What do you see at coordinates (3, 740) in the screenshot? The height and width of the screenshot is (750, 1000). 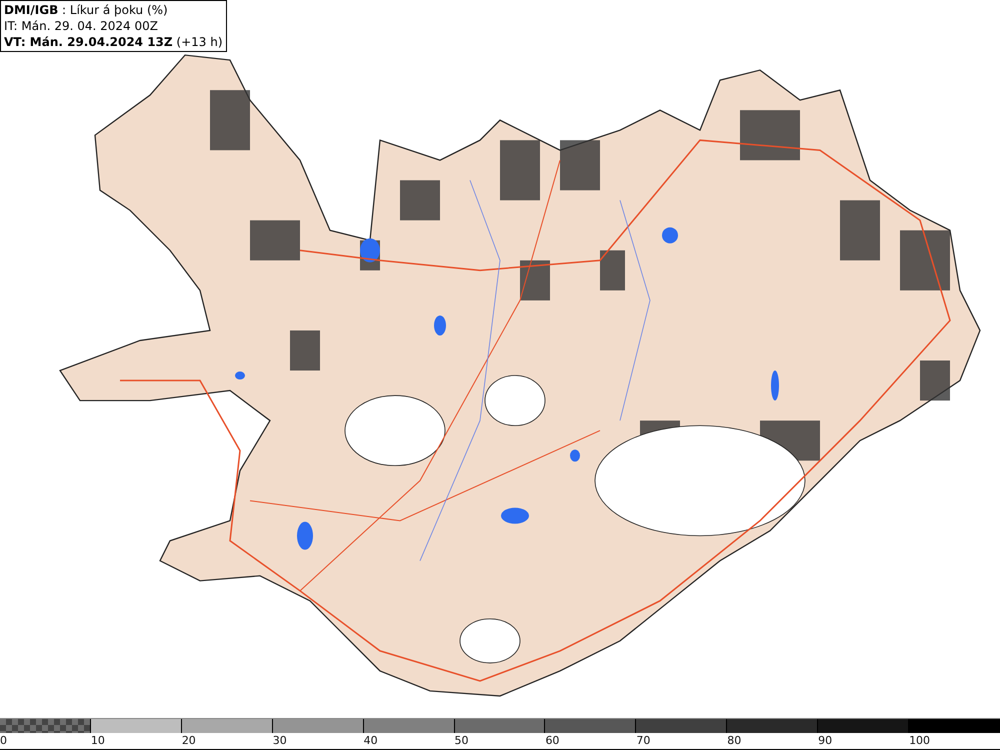 I see `legend-label: 0` at bounding box center [3, 740].